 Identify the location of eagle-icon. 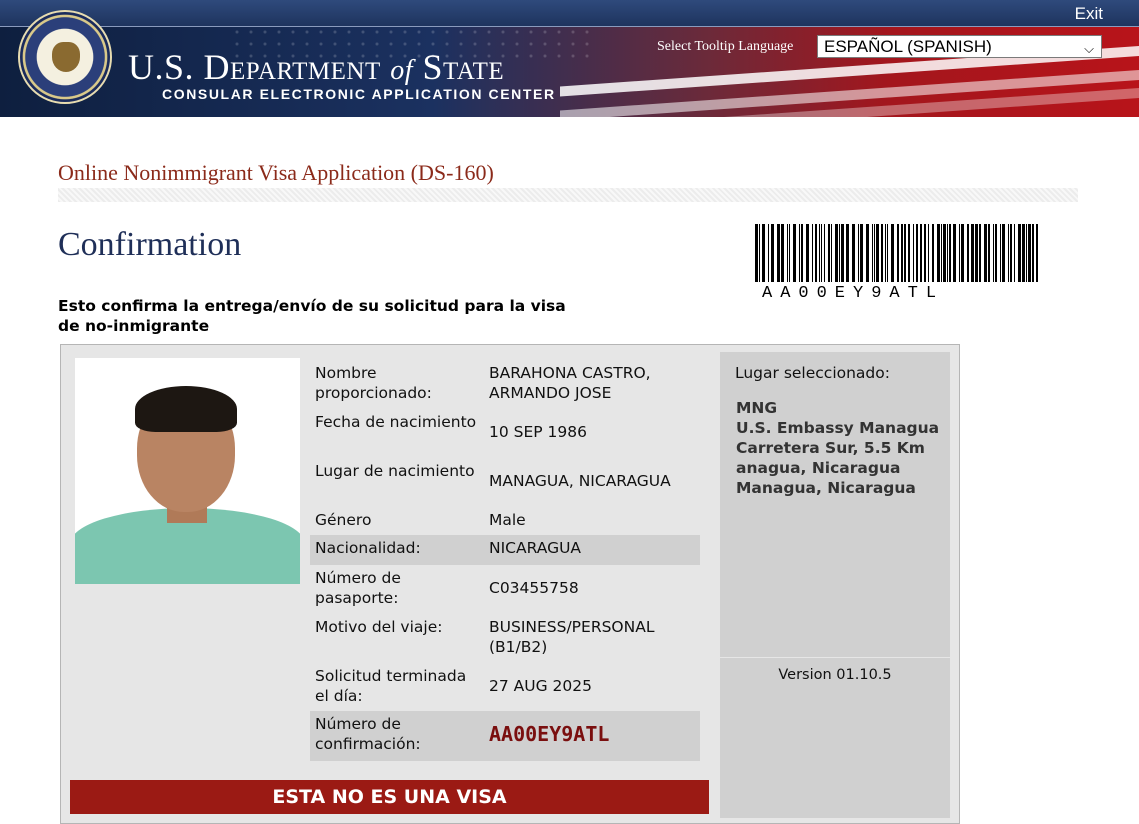
(66, 57).